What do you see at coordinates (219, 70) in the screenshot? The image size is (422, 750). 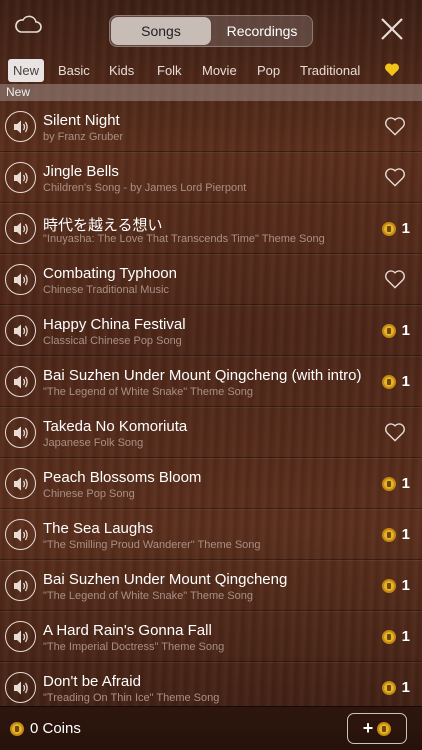 I see `category-movie: Movie` at bounding box center [219, 70].